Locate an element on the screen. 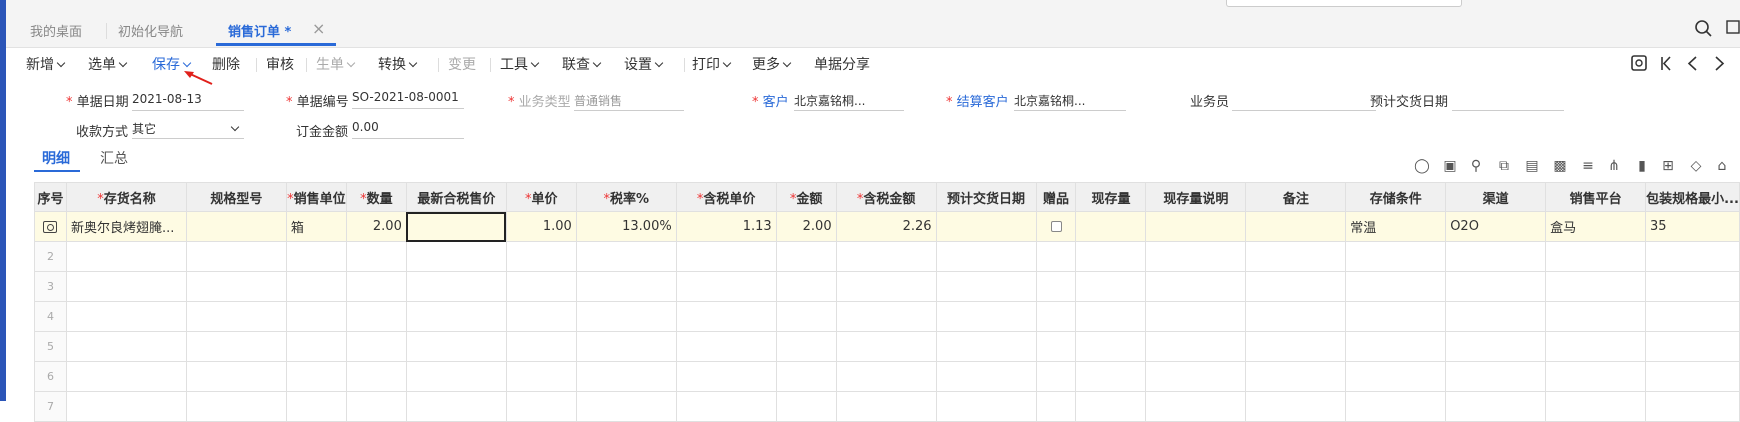  eraser-icon: ◇ is located at coordinates (1696, 166).